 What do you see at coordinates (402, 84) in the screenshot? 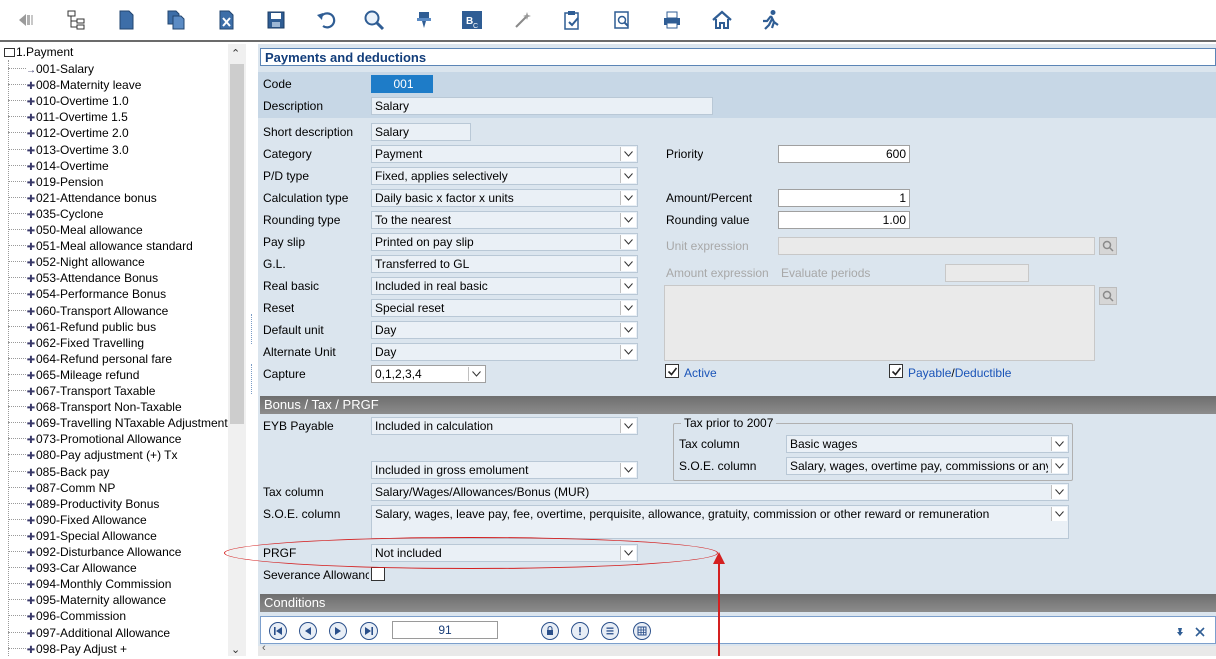
I see `code-field: 001` at bounding box center [402, 84].